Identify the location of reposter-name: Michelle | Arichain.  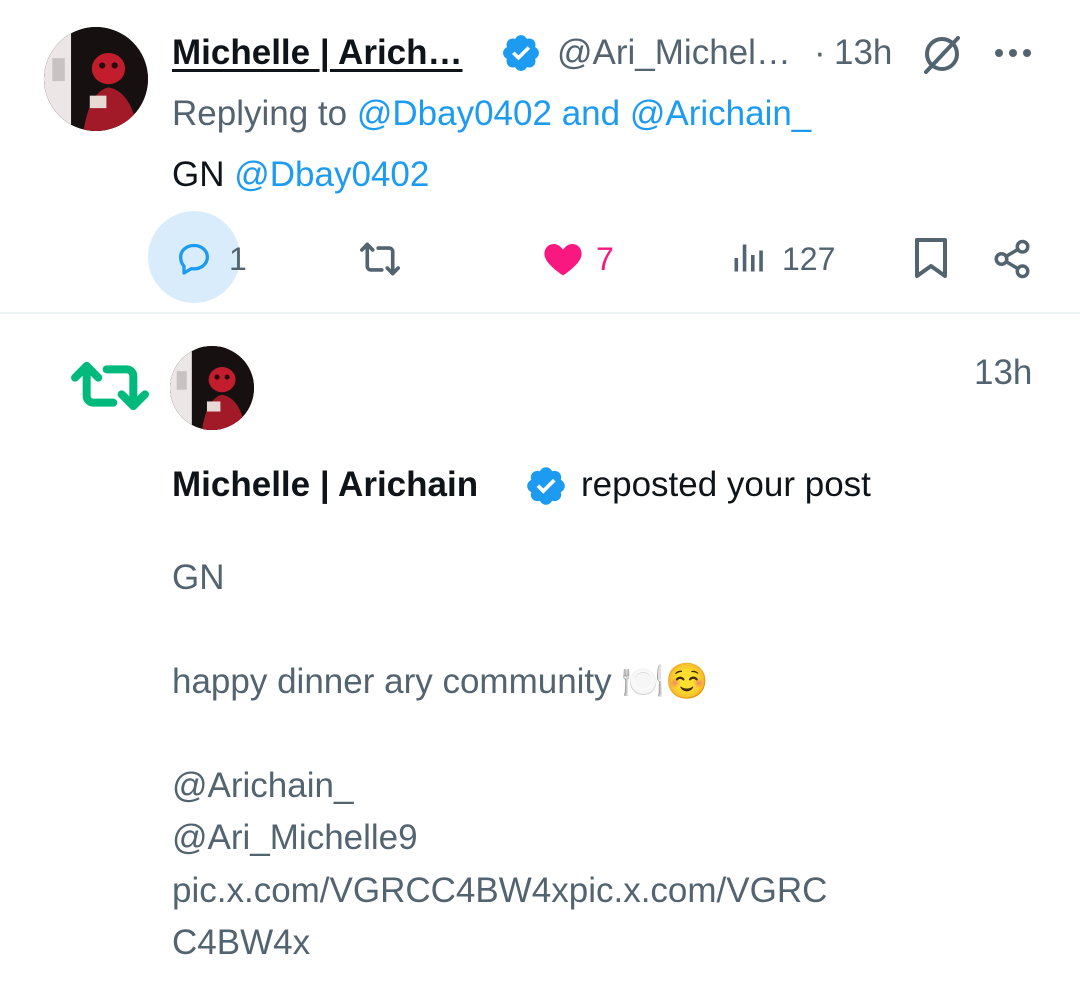
(325, 484).